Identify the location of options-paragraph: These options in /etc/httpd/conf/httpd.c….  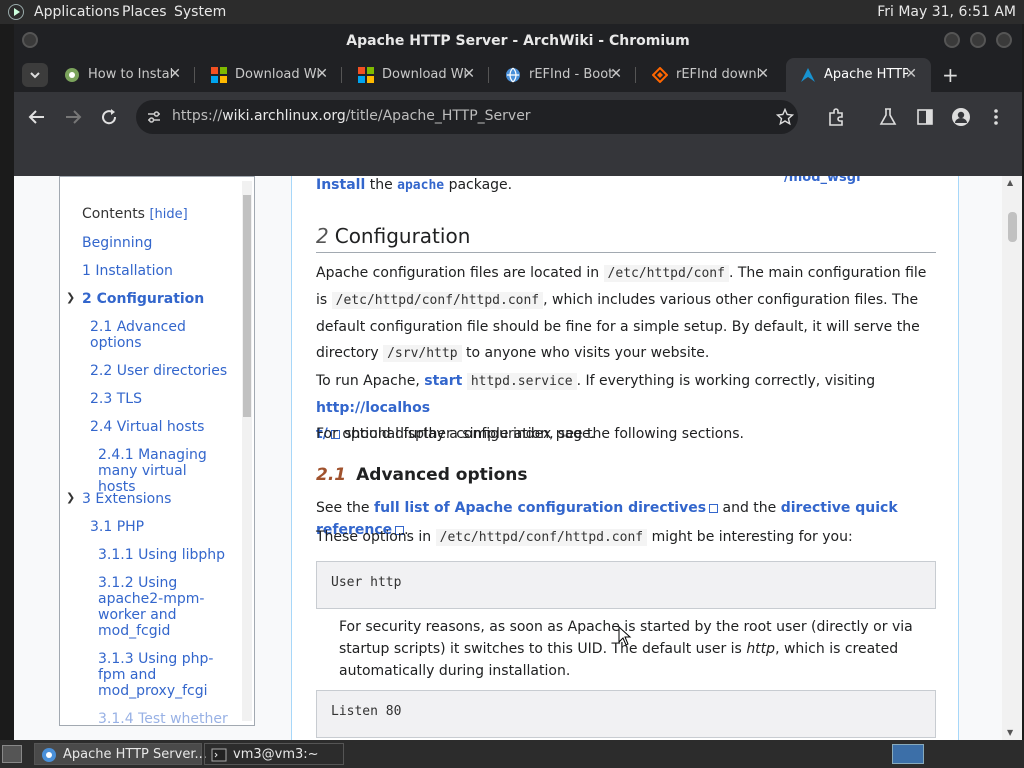
(584, 537).